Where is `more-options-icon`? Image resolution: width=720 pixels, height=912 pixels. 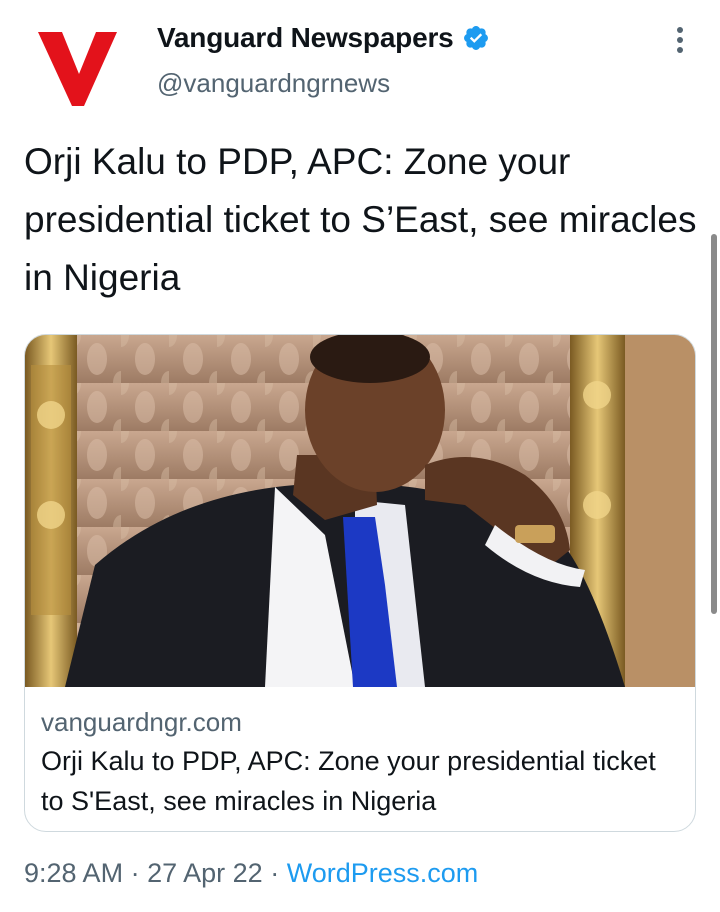 more-options-icon is located at coordinates (680, 40).